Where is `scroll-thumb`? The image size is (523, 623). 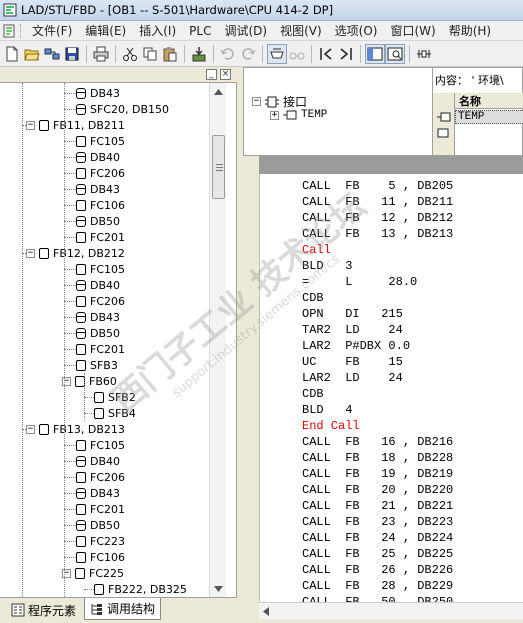 scroll-thumb is located at coordinates (218, 167).